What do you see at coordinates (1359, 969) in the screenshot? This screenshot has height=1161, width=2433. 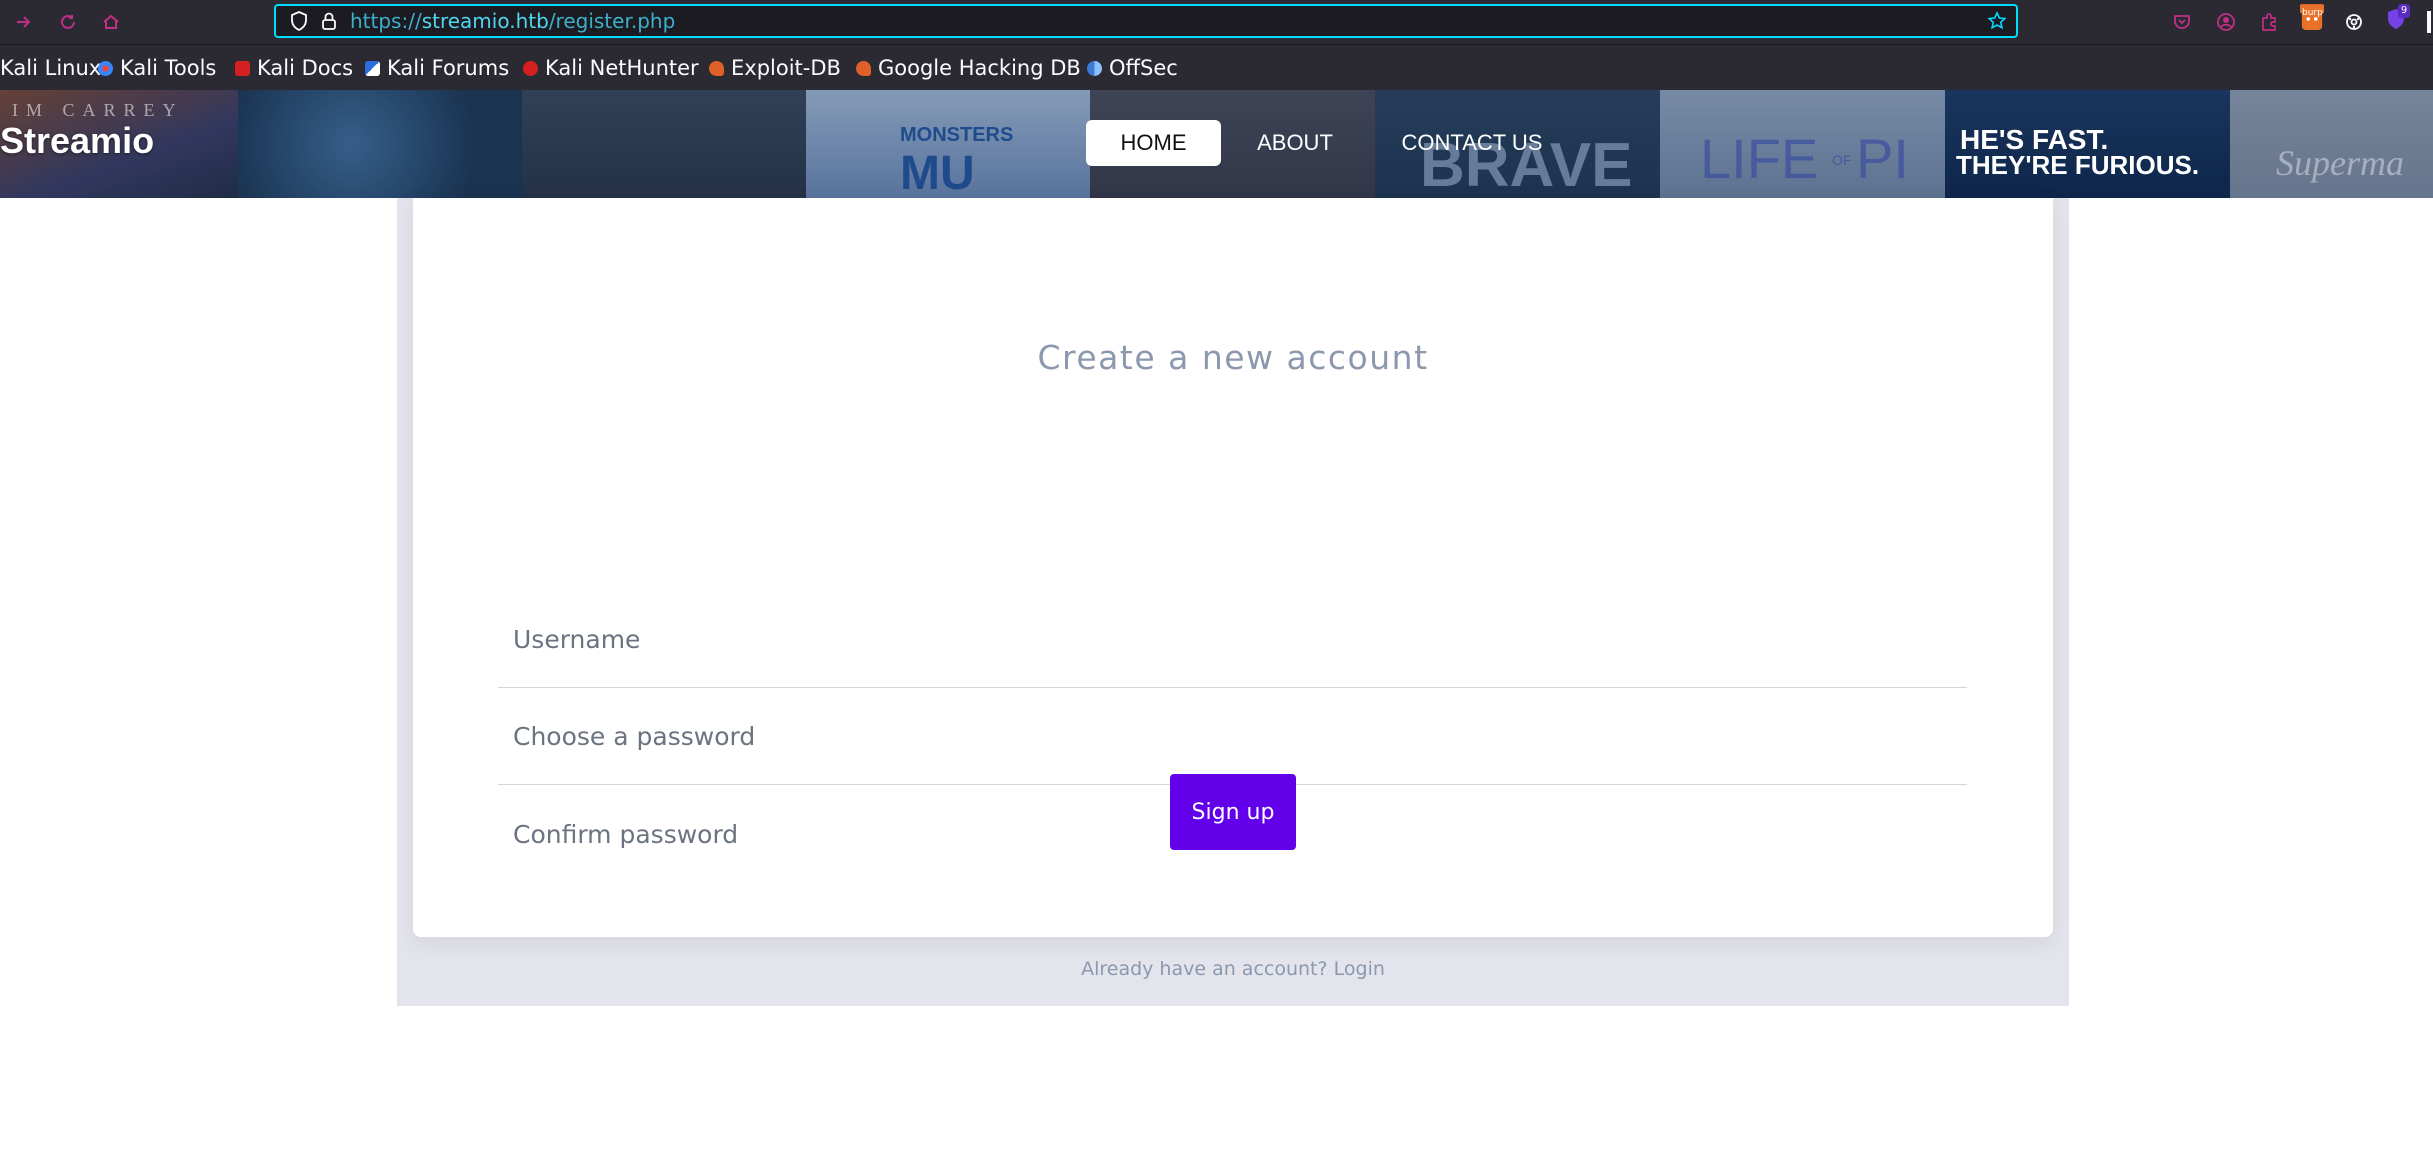 I see `login-link: Login` at bounding box center [1359, 969].